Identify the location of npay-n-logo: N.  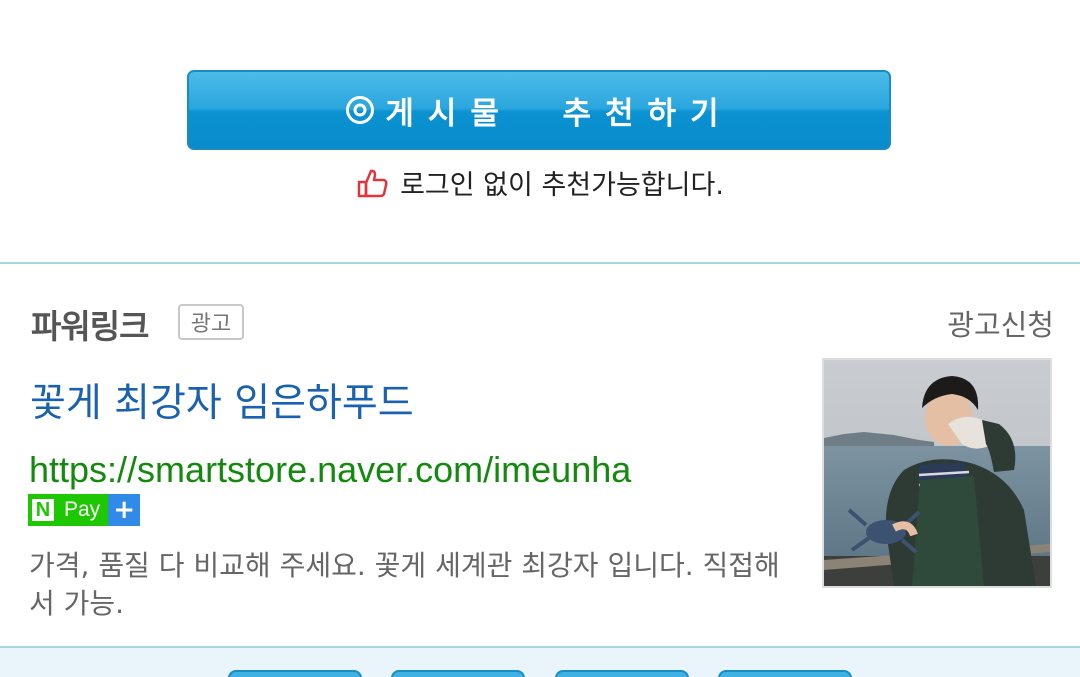
(43, 510).